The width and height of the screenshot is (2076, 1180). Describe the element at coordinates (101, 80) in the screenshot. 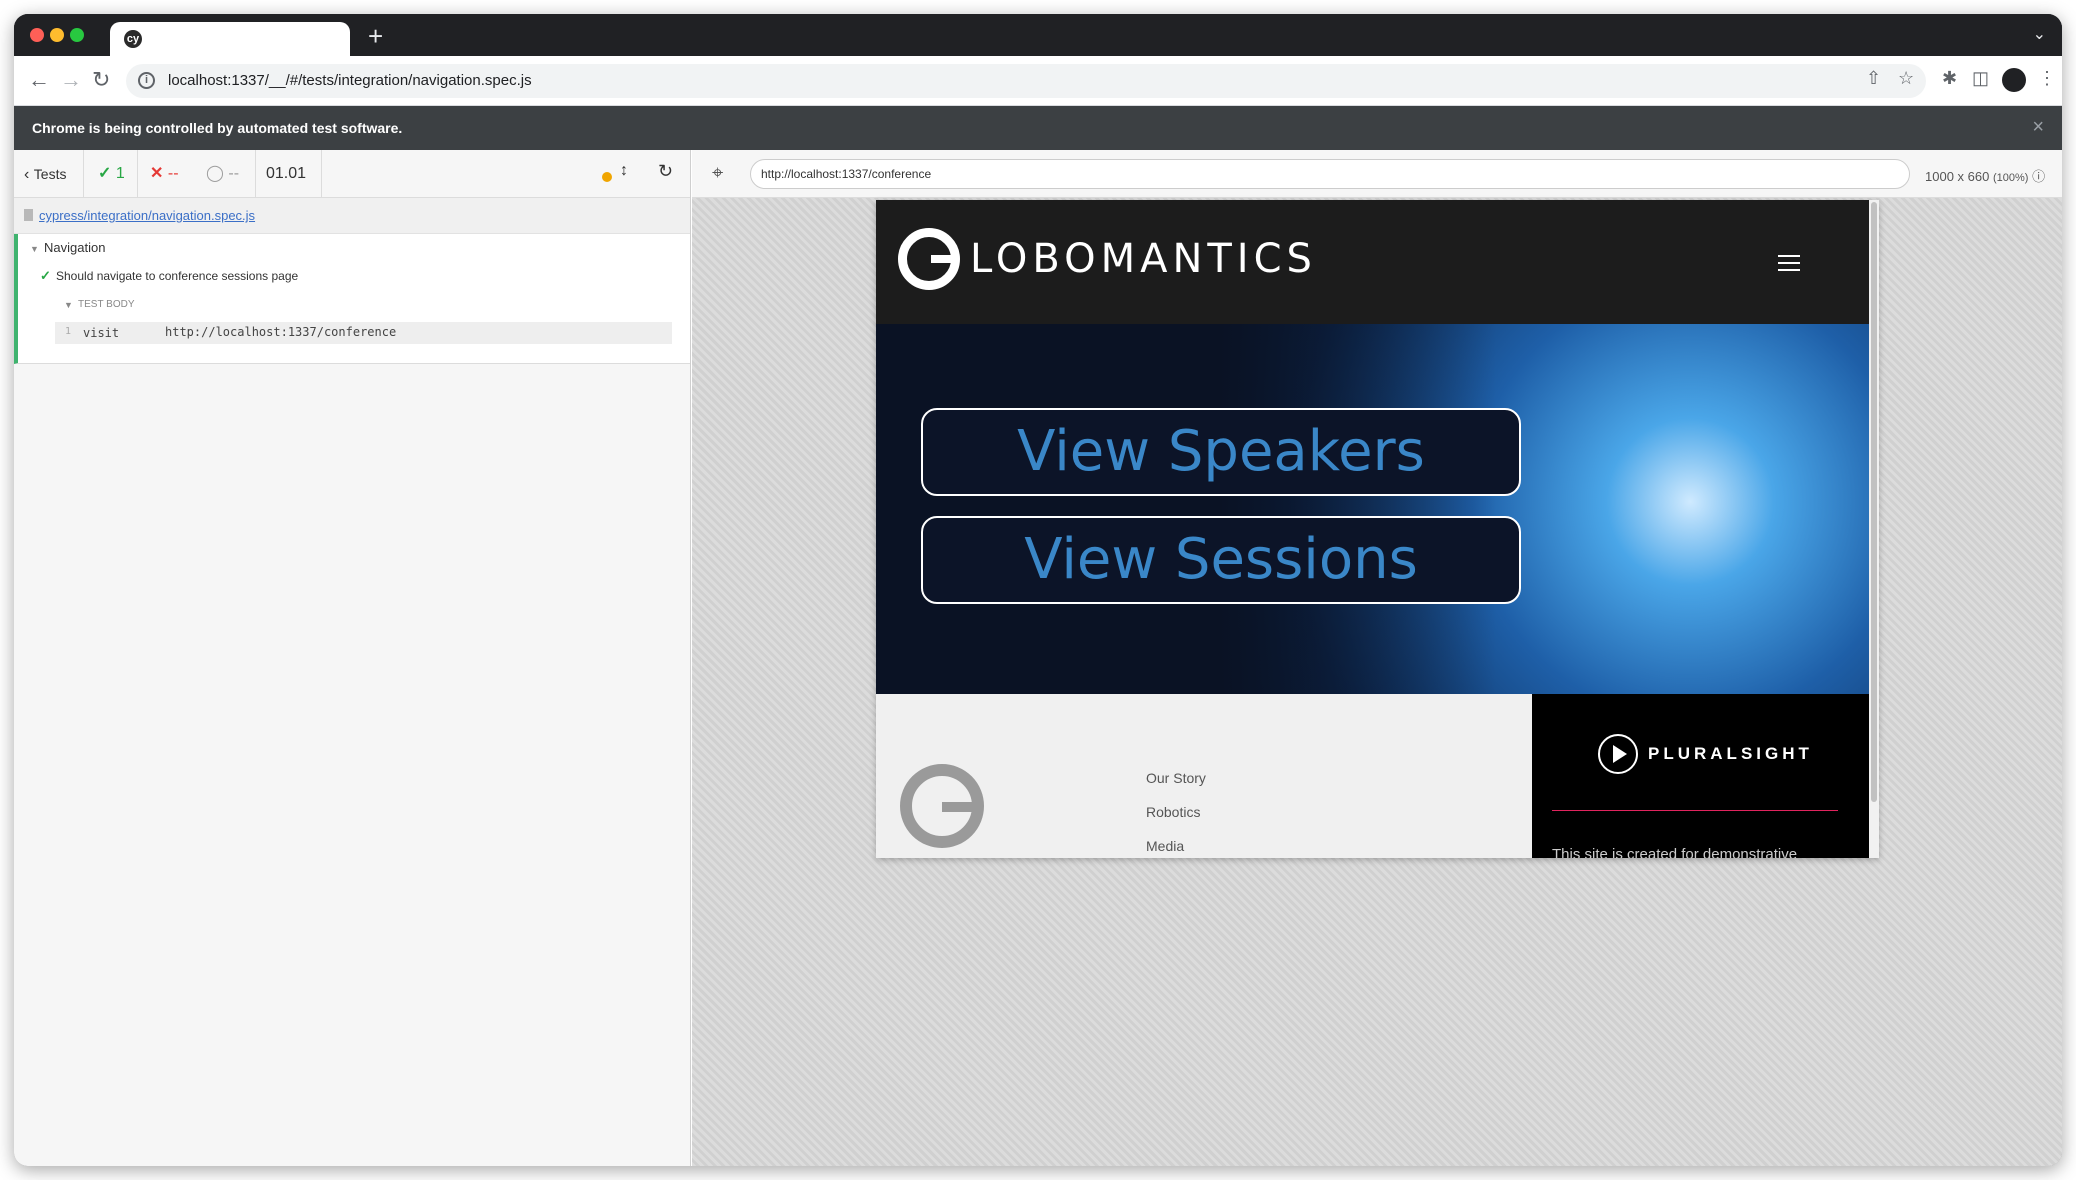

I see `reload-button: ↻` at that location.